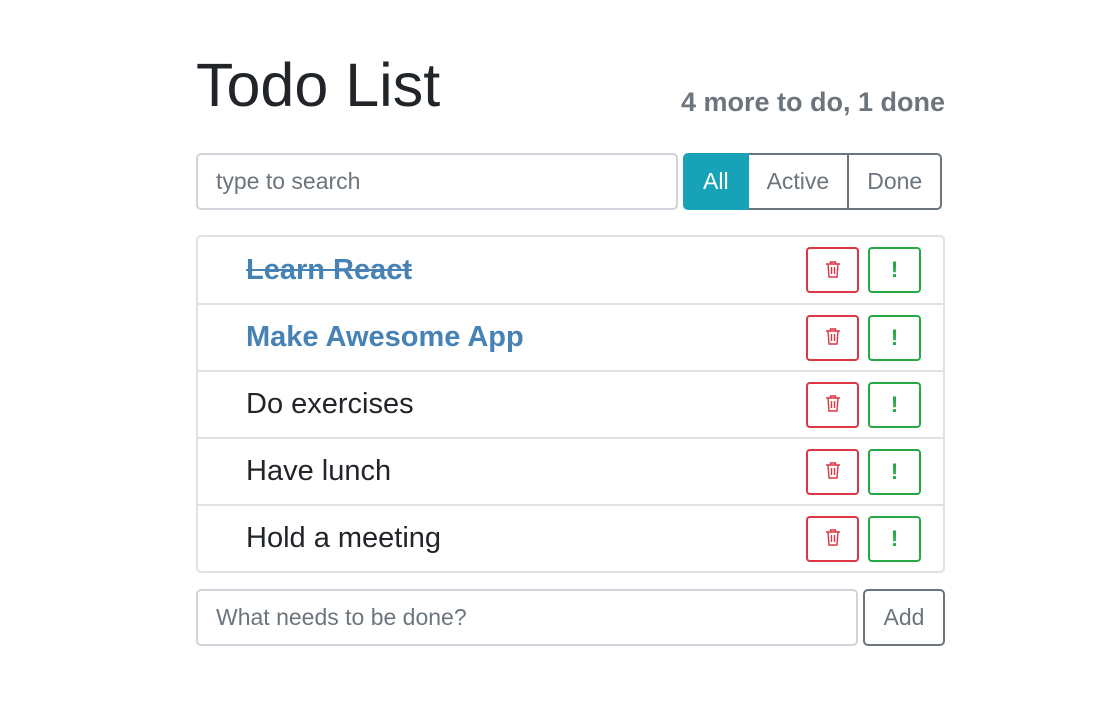 This screenshot has height=726, width=1119. Describe the element at coordinates (570, 537) in the screenshot. I see `todo-item: Hold a meeting !` at that location.